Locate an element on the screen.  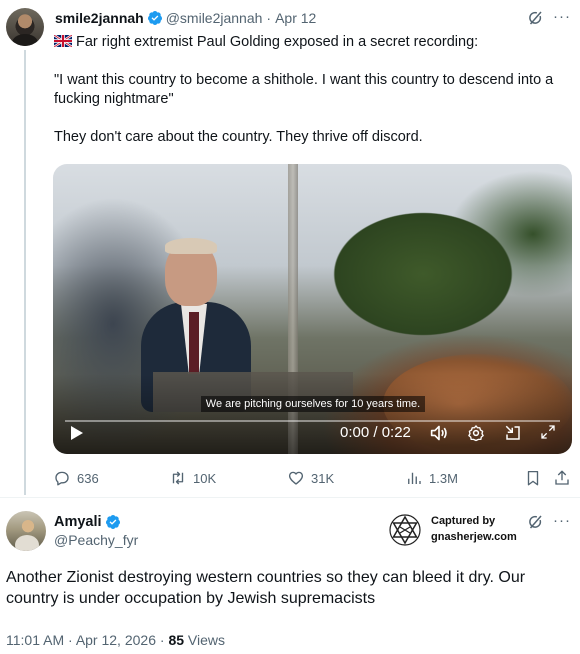
volume-icon is located at coordinates (439, 433).